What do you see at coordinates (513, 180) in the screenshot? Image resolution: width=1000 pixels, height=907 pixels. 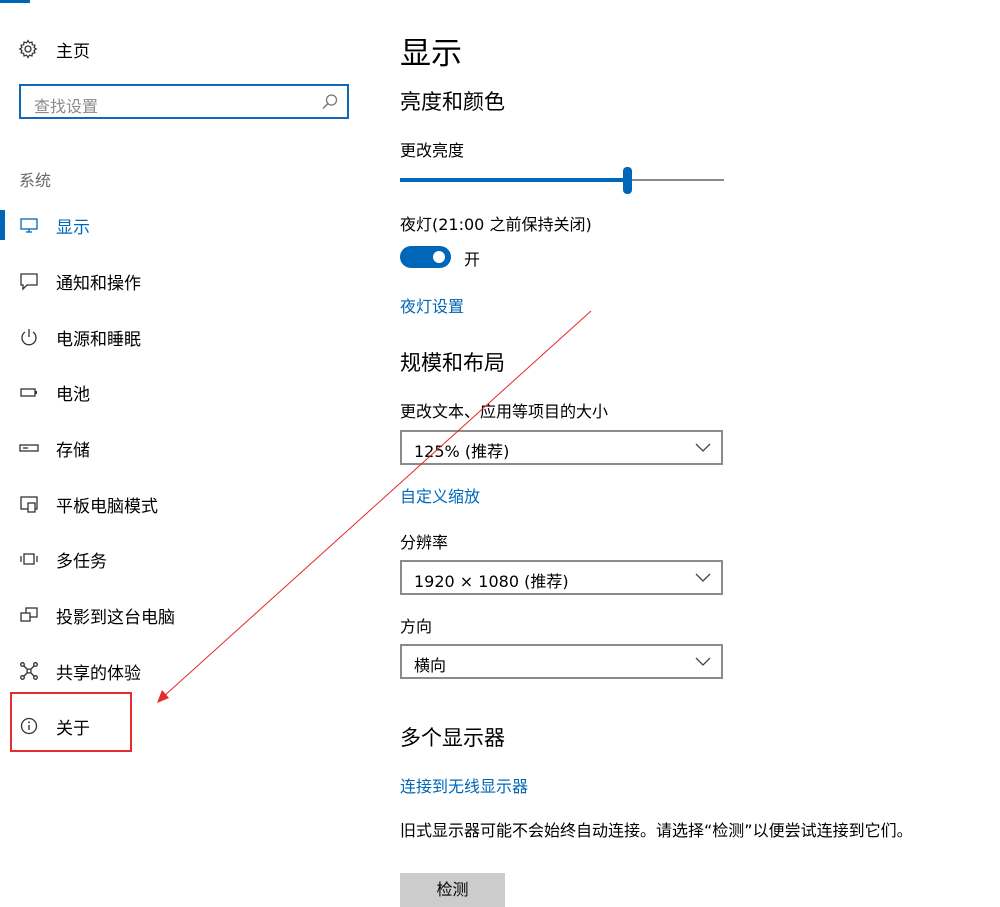 I see `brightness-slider-fill` at bounding box center [513, 180].